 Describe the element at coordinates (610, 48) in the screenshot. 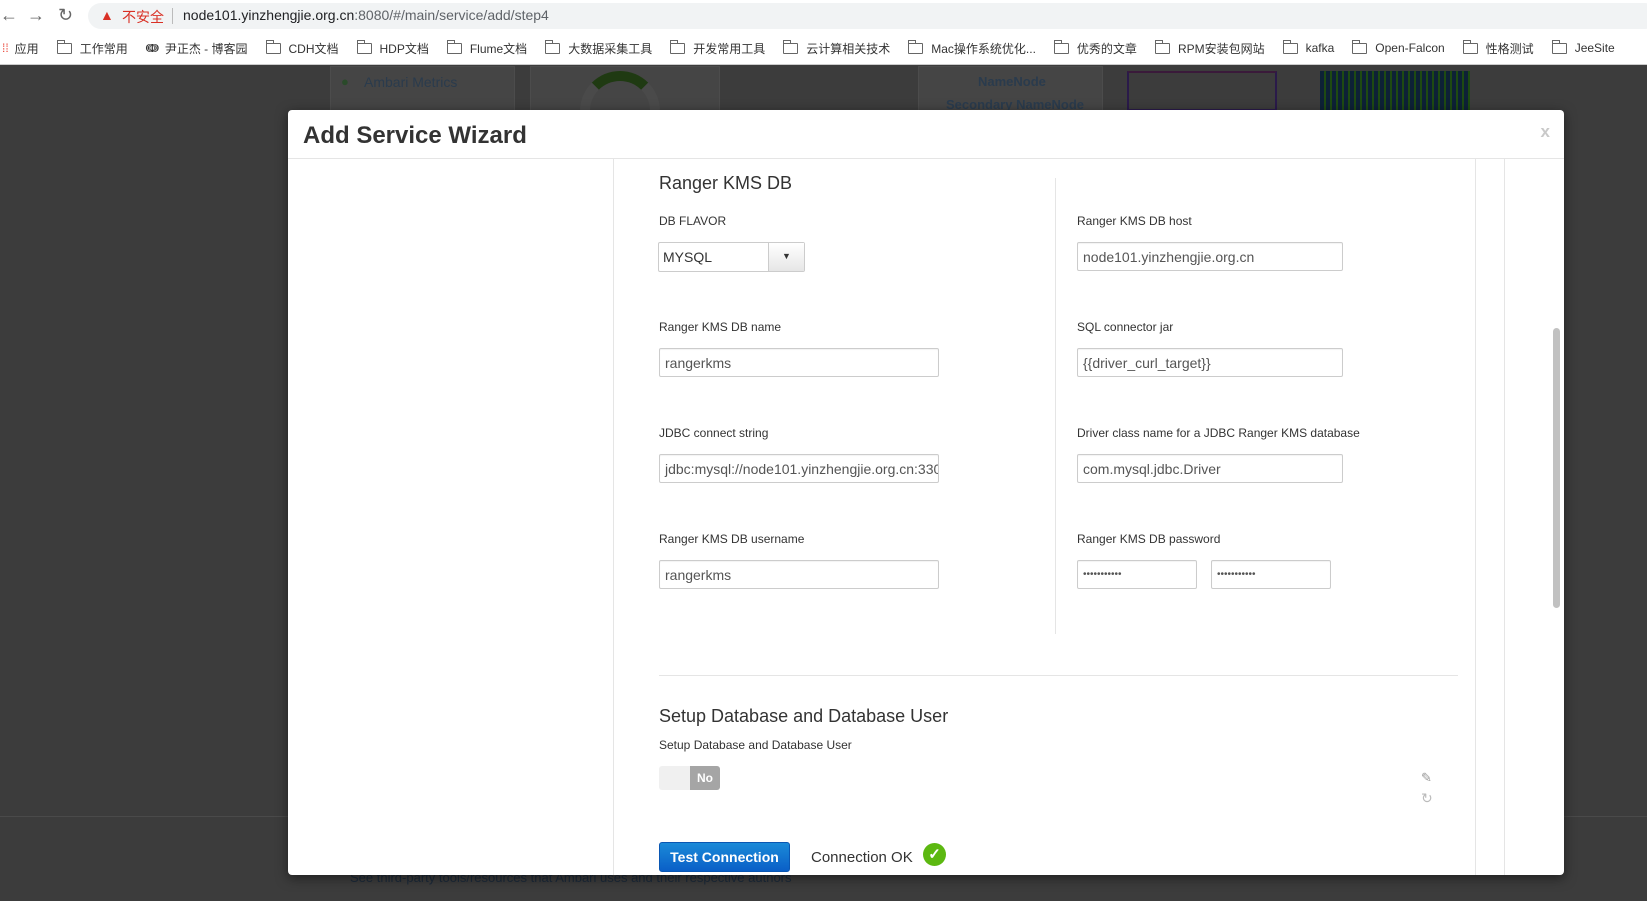

I see `bookmark-label: 大数据采集工具` at that location.